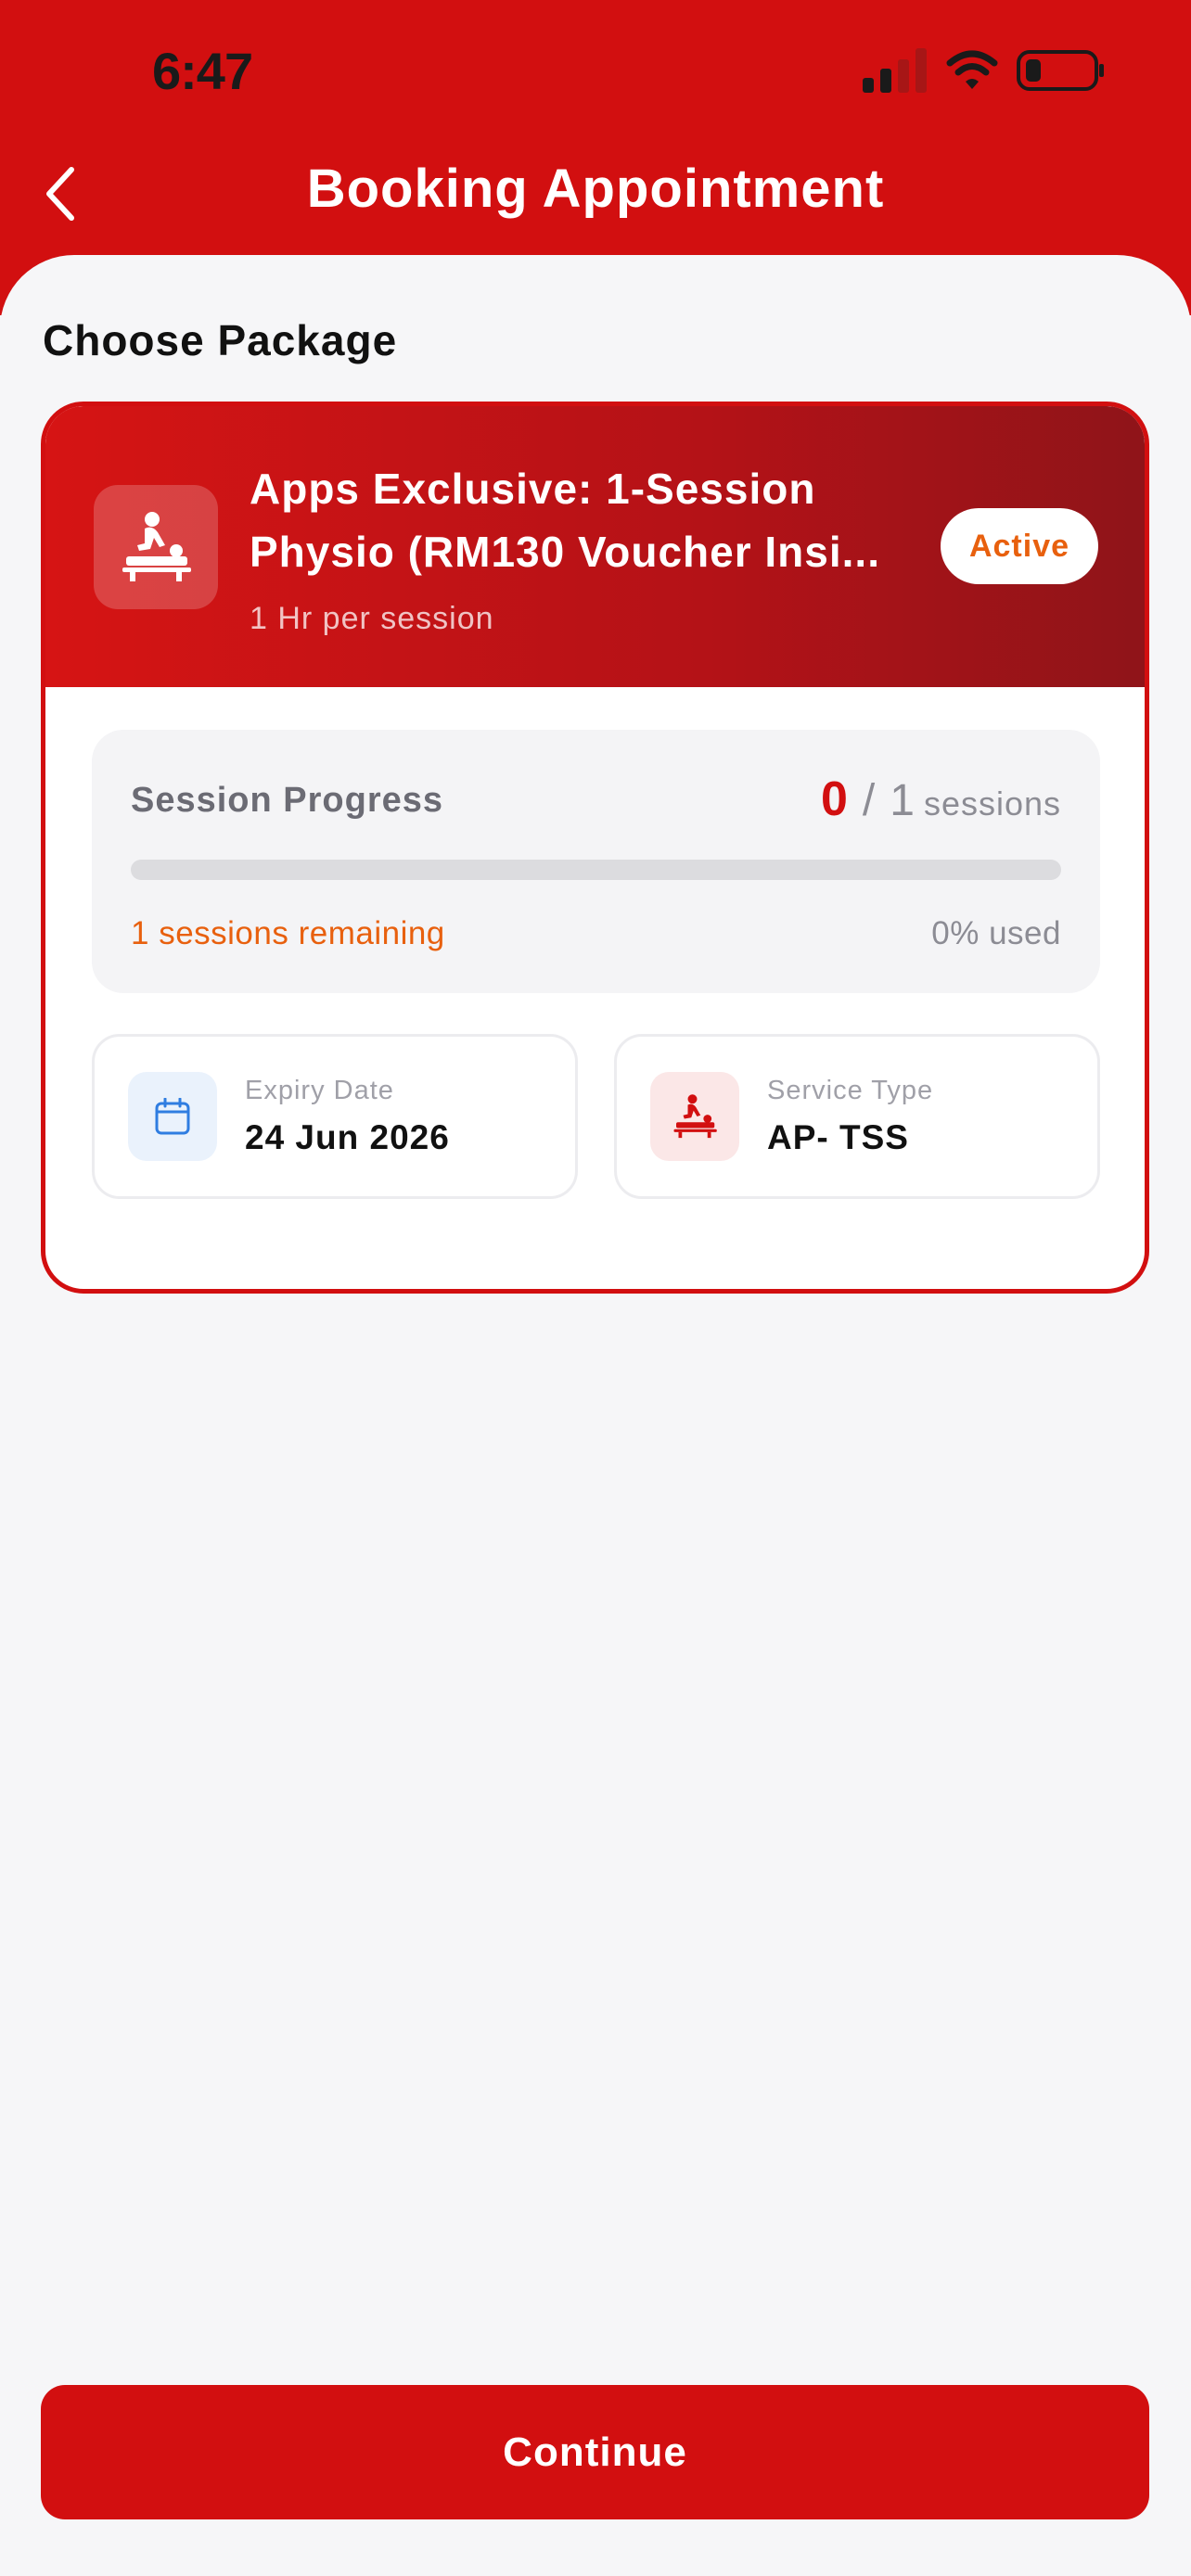  I want to click on status-badge: Active, so click(1019, 546).